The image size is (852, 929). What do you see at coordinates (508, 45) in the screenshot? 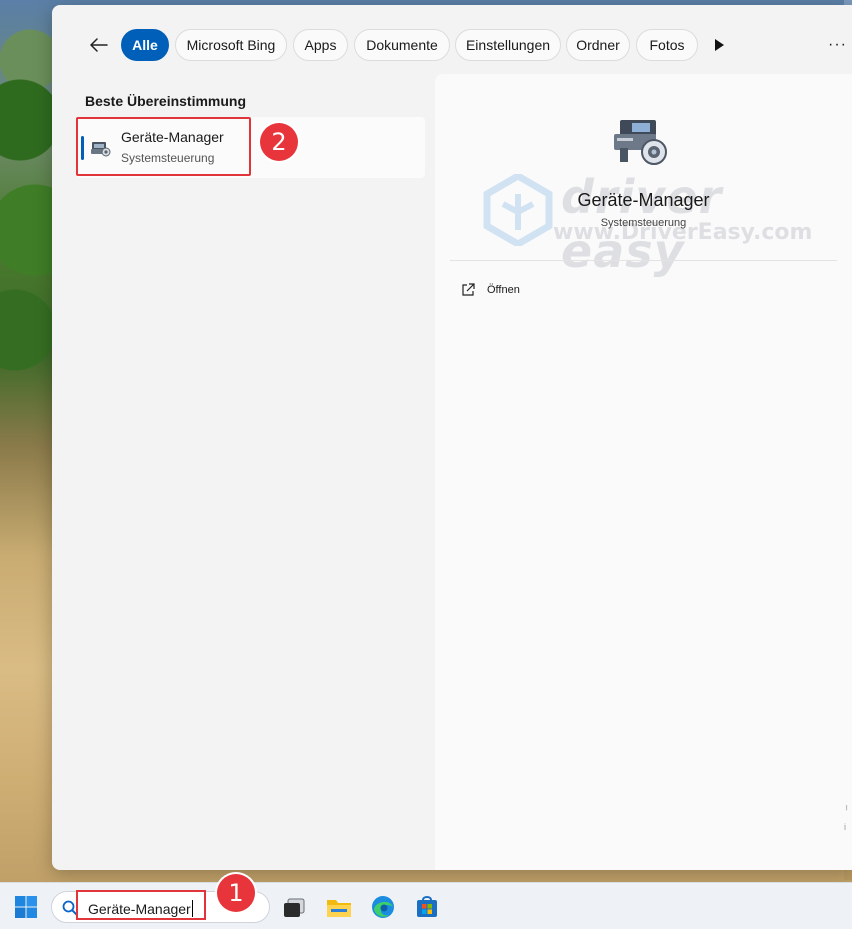
I see `filter-chip-einstellungen: Einstellungen` at bounding box center [508, 45].